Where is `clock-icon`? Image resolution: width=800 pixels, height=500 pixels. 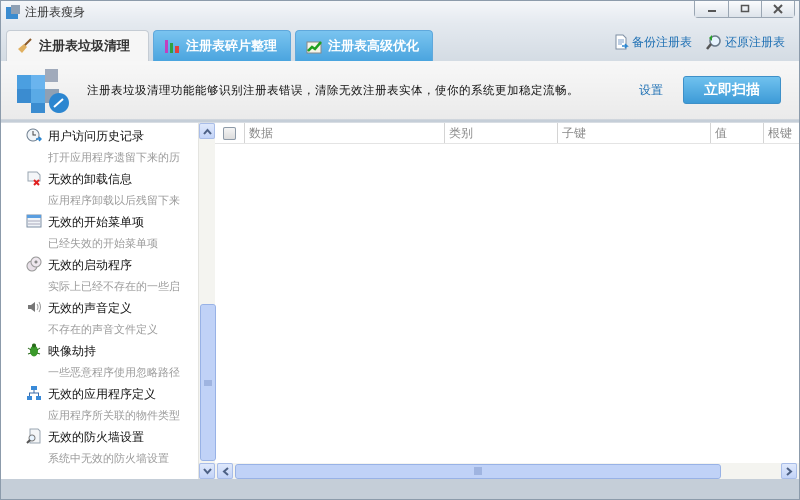
clock-icon is located at coordinates (34, 135).